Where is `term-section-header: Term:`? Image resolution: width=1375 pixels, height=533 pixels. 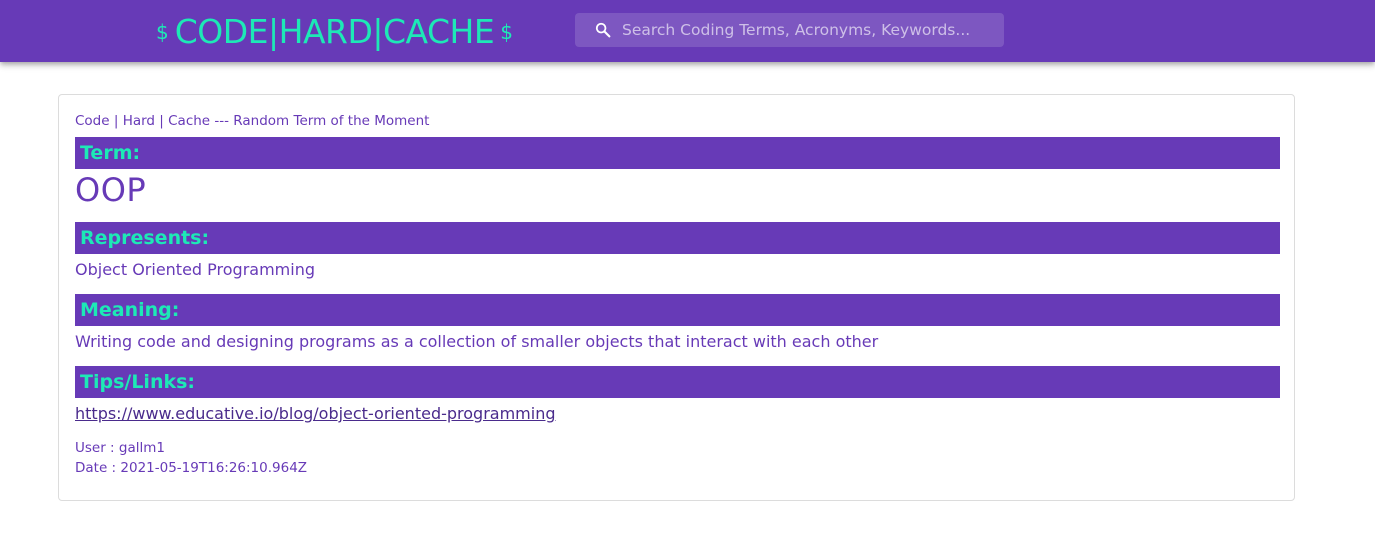 term-section-header: Term: is located at coordinates (677, 153).